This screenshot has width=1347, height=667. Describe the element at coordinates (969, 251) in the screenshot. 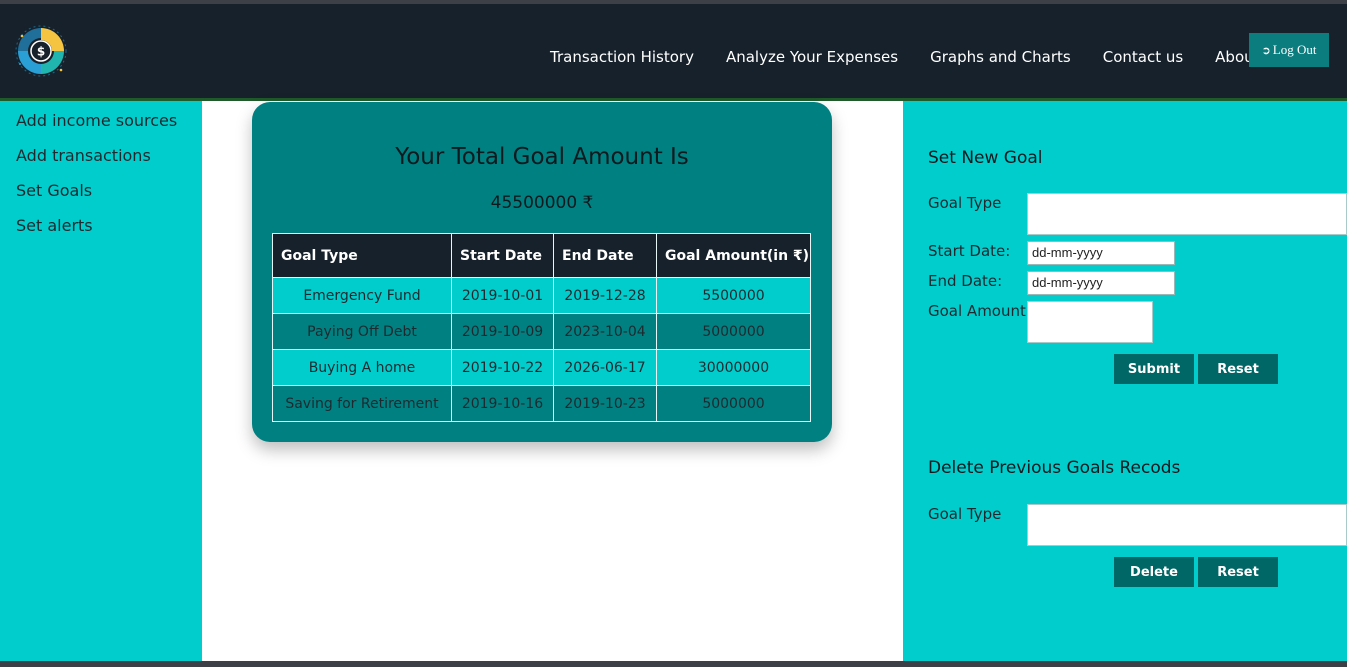

I see `start-date-label: Start Date:` at that location.